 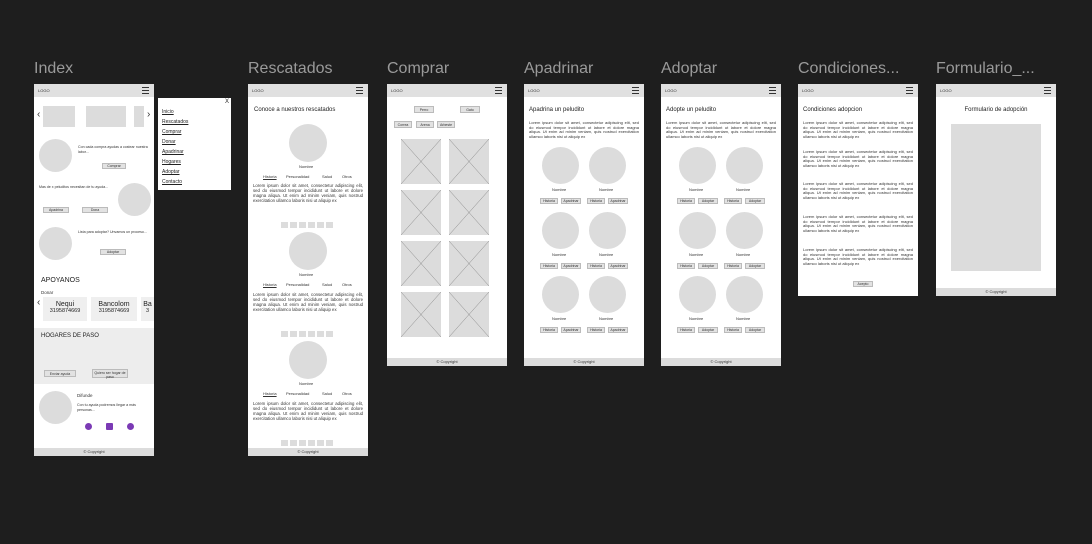 I want to click on hogar-de-paso-button: Quiero ser hogar de paso, so click(x=110, y=374).